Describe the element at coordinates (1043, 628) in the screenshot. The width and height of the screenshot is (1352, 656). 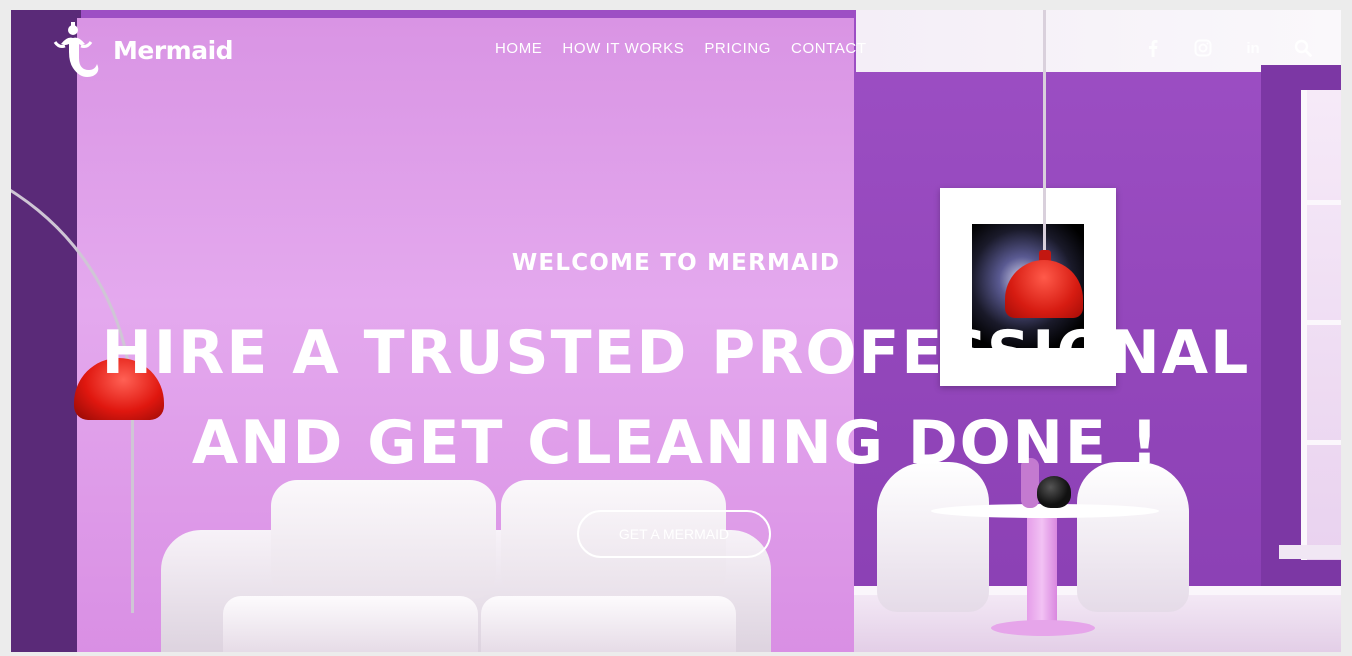
I see `table-foot` at that location.